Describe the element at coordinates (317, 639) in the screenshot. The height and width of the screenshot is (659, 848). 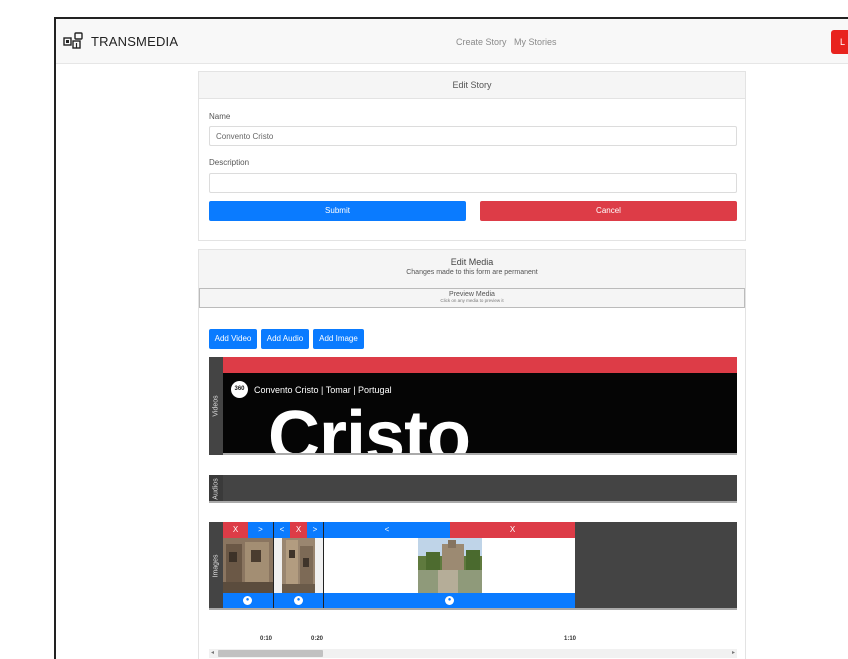
I see `tick-label: 0:20` at that location.